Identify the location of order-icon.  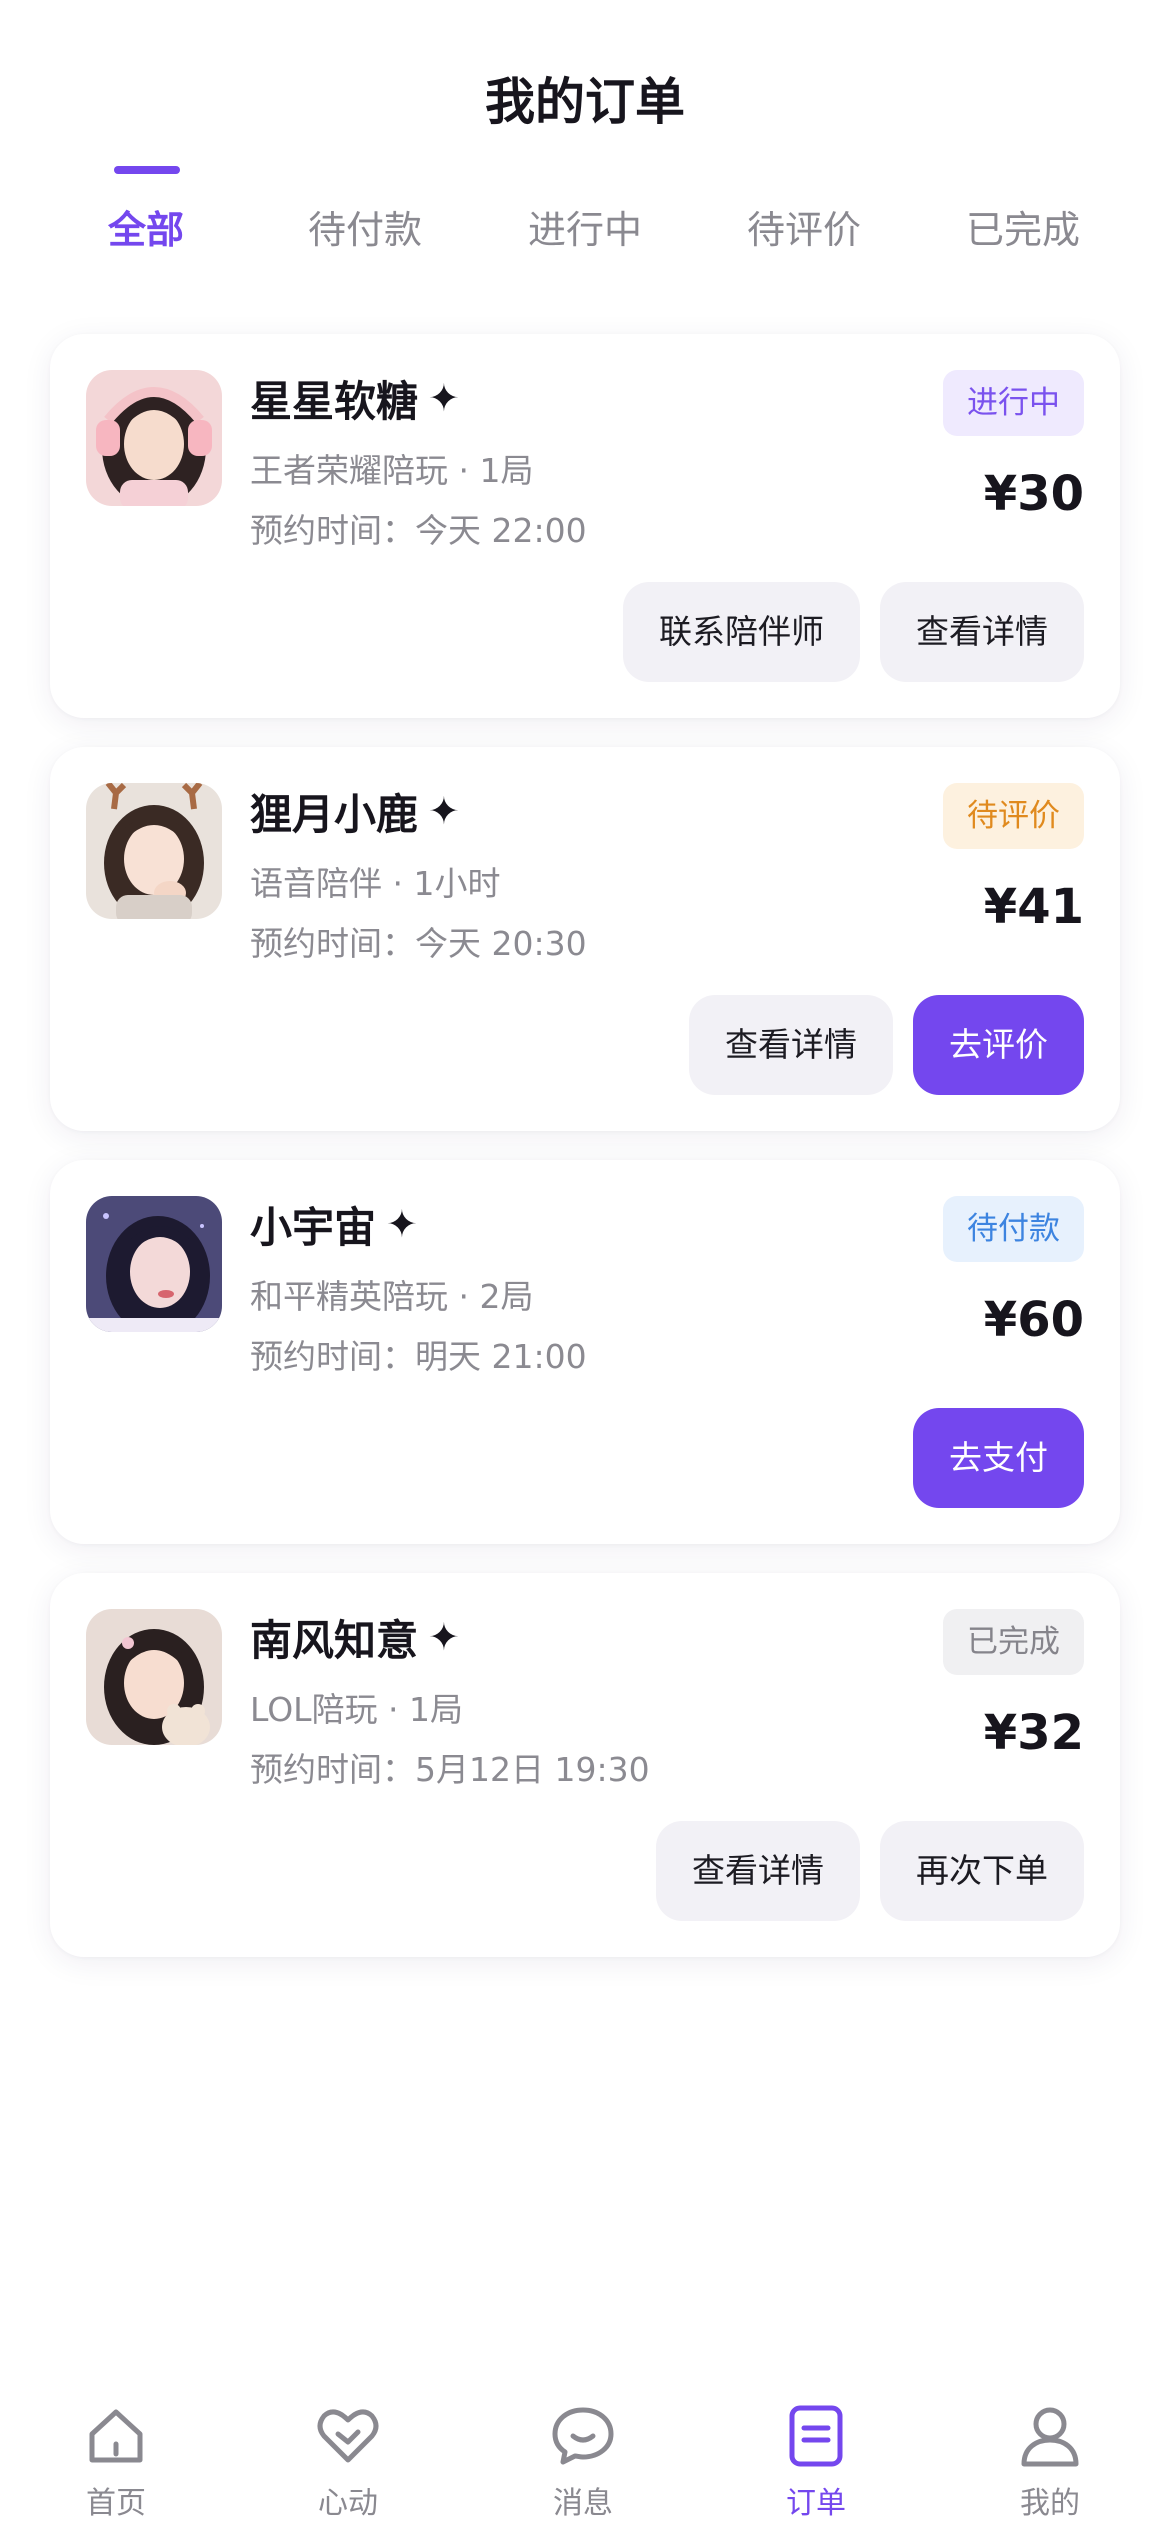
(816, 2436).